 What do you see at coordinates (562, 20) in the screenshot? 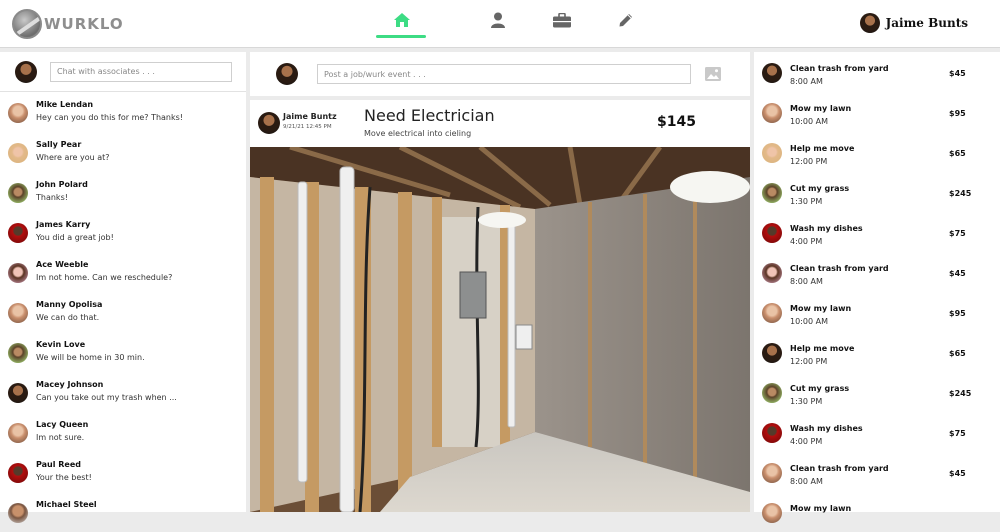
I see `nav-jobs` at bounding box center [562, 20].